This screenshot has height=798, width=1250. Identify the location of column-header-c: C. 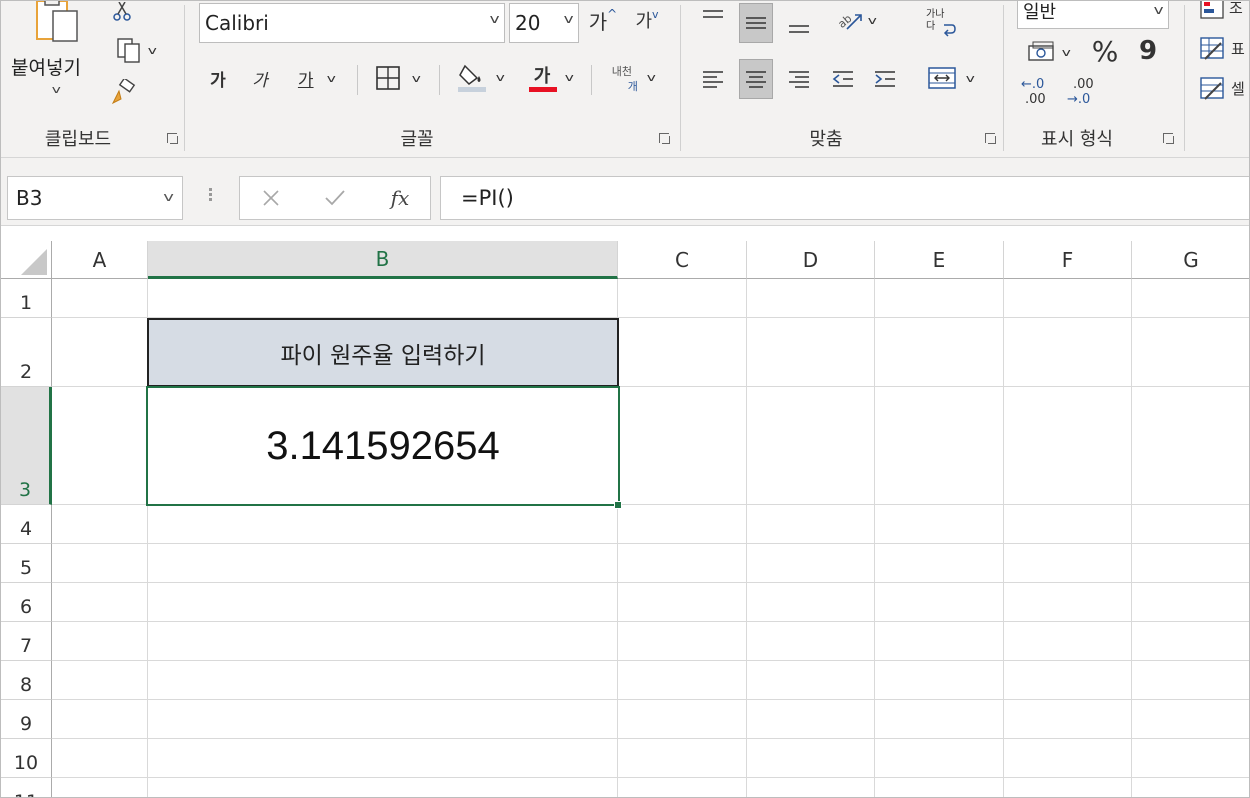
(682, 260).